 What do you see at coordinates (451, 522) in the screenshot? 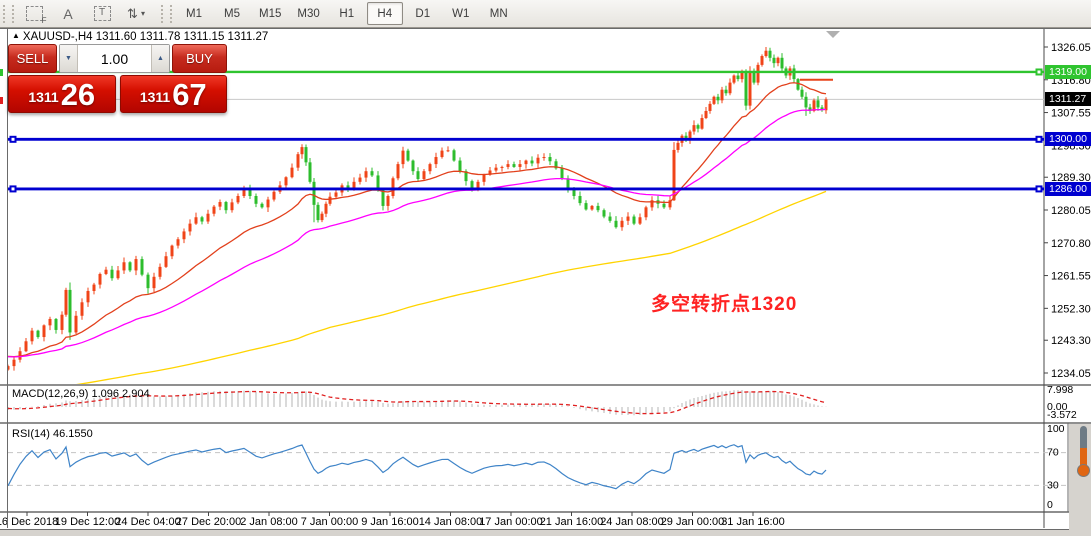
I see `time-axis-label: 14 Jan 08:00` at bounding box center [451, 522].